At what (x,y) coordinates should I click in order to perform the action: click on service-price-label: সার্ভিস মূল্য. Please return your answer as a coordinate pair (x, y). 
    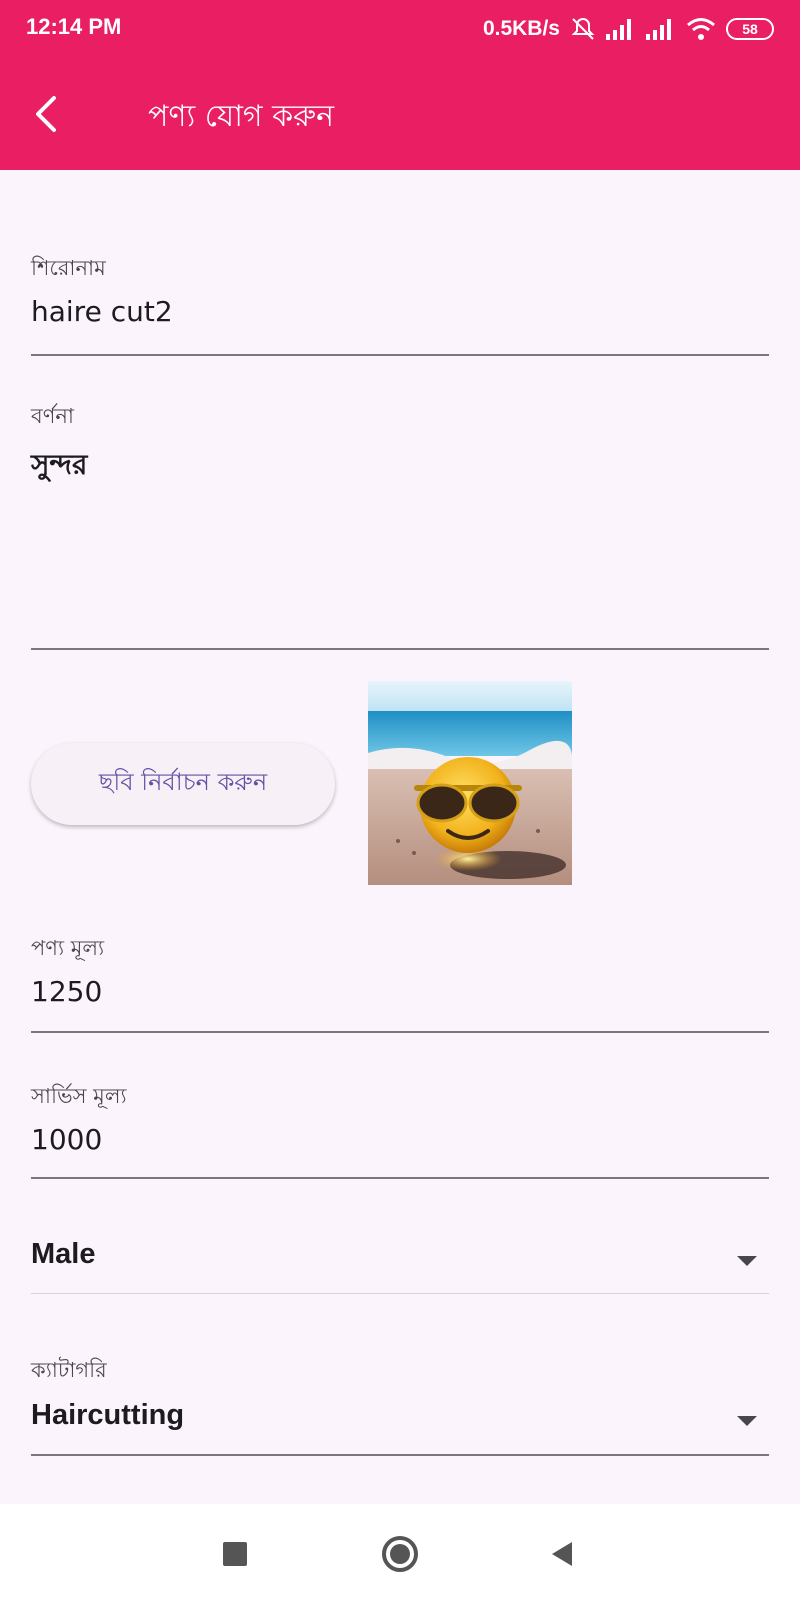
    Looking at the image, I should click on (79, 1096).